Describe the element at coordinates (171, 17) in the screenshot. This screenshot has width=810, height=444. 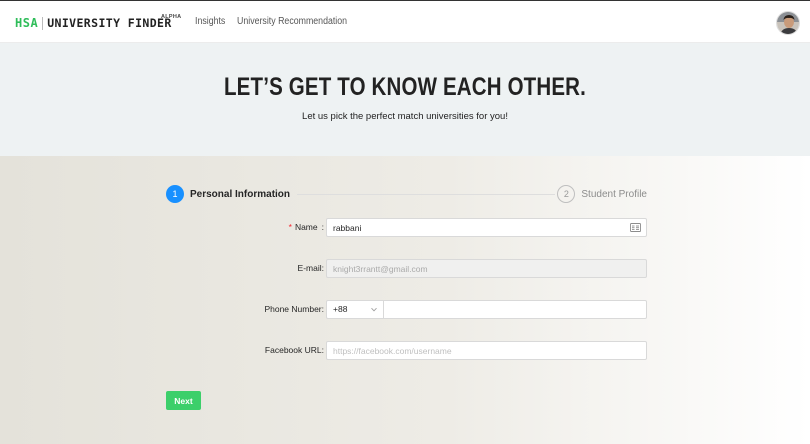
I see `alpha-badge: ALPHA` at that location.